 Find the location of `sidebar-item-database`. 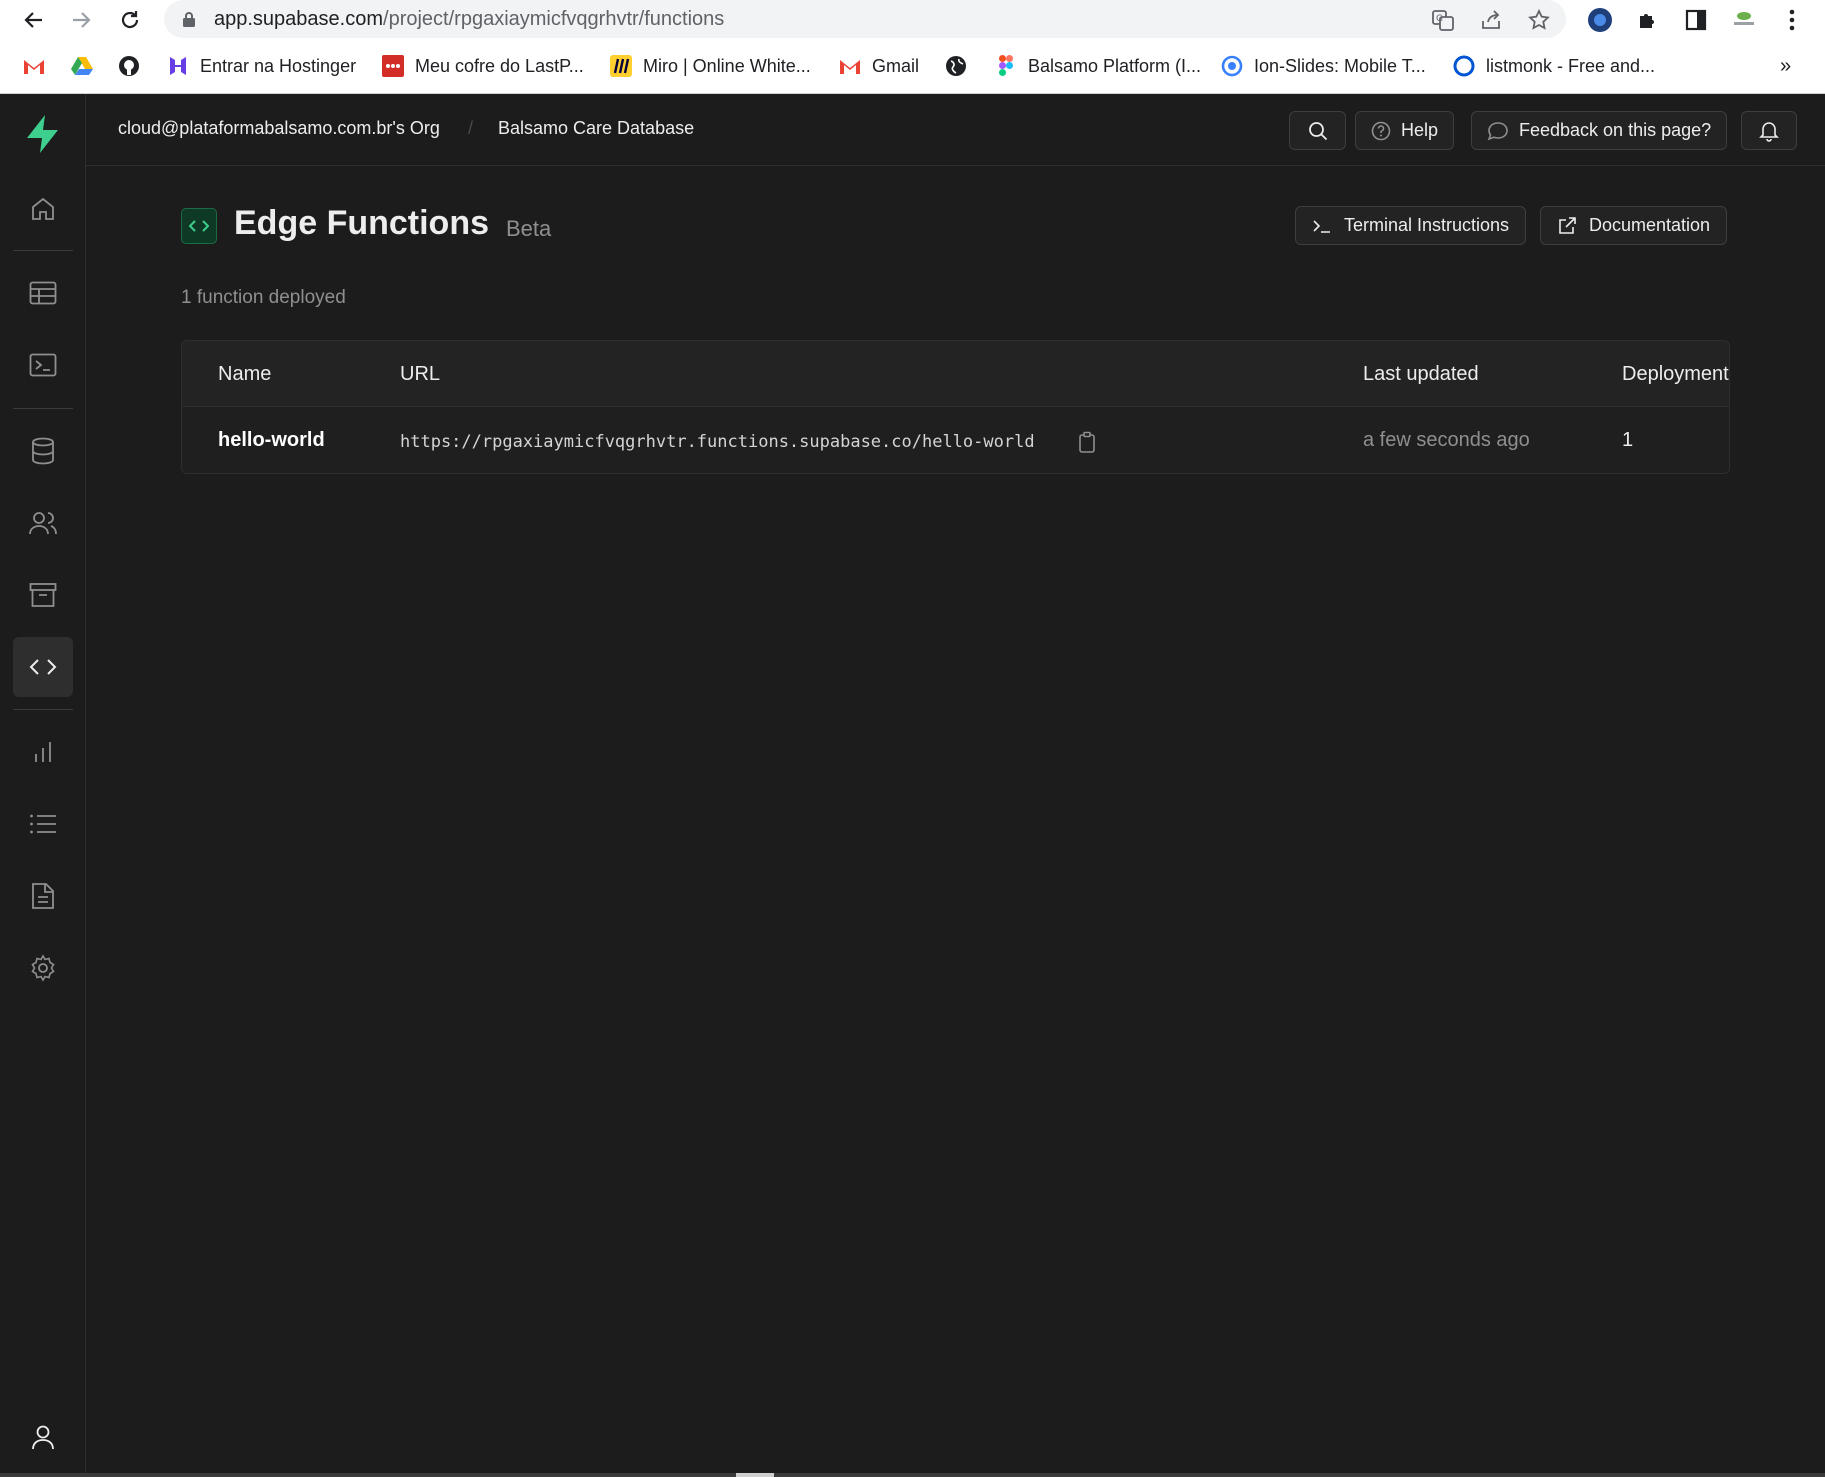

sidebar-item-database is located at coordinates (43, 451).